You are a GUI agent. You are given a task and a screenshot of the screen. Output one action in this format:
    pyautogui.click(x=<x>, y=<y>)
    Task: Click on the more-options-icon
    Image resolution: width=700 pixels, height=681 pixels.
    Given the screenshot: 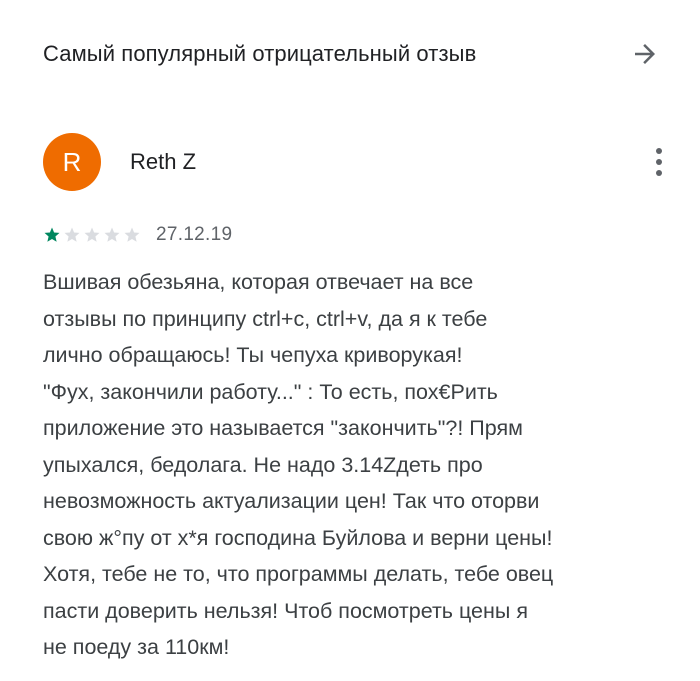 What is the action you would take?
    pyautogui.click(x=659, y=162)
    